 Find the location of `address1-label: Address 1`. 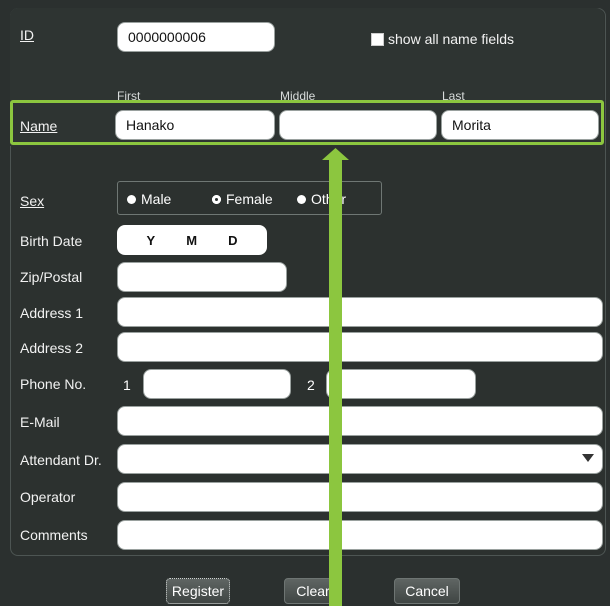

address1-label: Address 1 is located at coordinates (52, 313).